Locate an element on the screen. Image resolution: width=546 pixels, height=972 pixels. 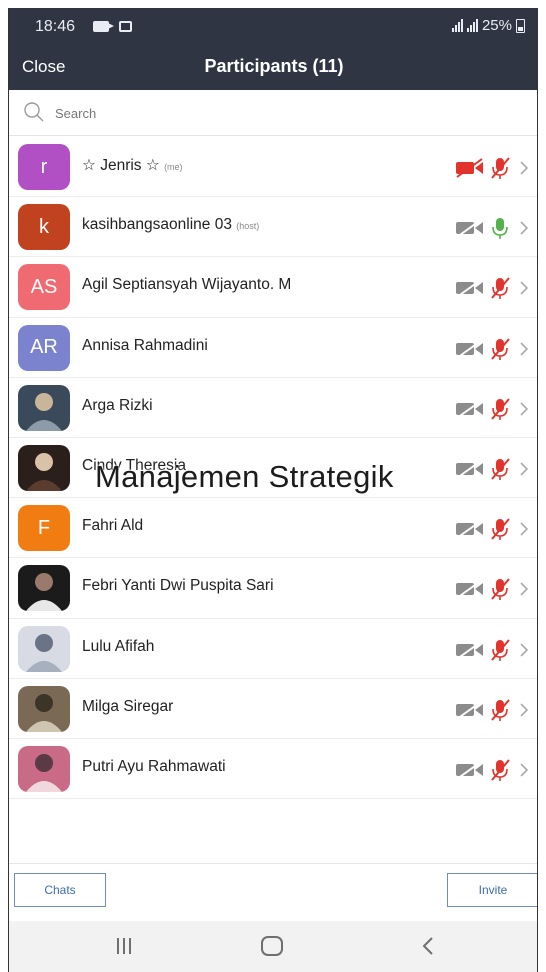
search-icon is located at coordinates (34, 112).